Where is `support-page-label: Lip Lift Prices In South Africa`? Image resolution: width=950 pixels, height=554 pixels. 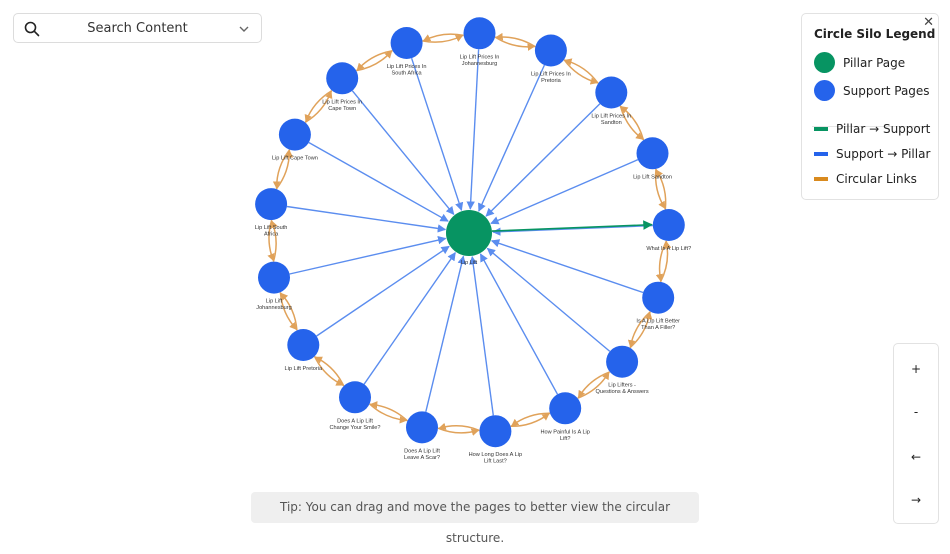 support-page-label: Lip Lift Prices In South Africa is located at coordinates (407, 70).